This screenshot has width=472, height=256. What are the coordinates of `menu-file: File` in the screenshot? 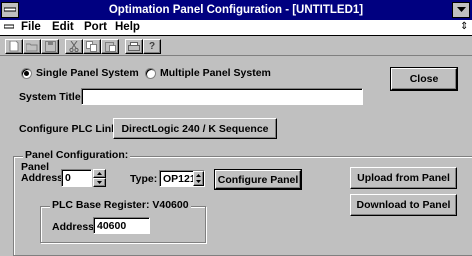 It's located at (31, 27).